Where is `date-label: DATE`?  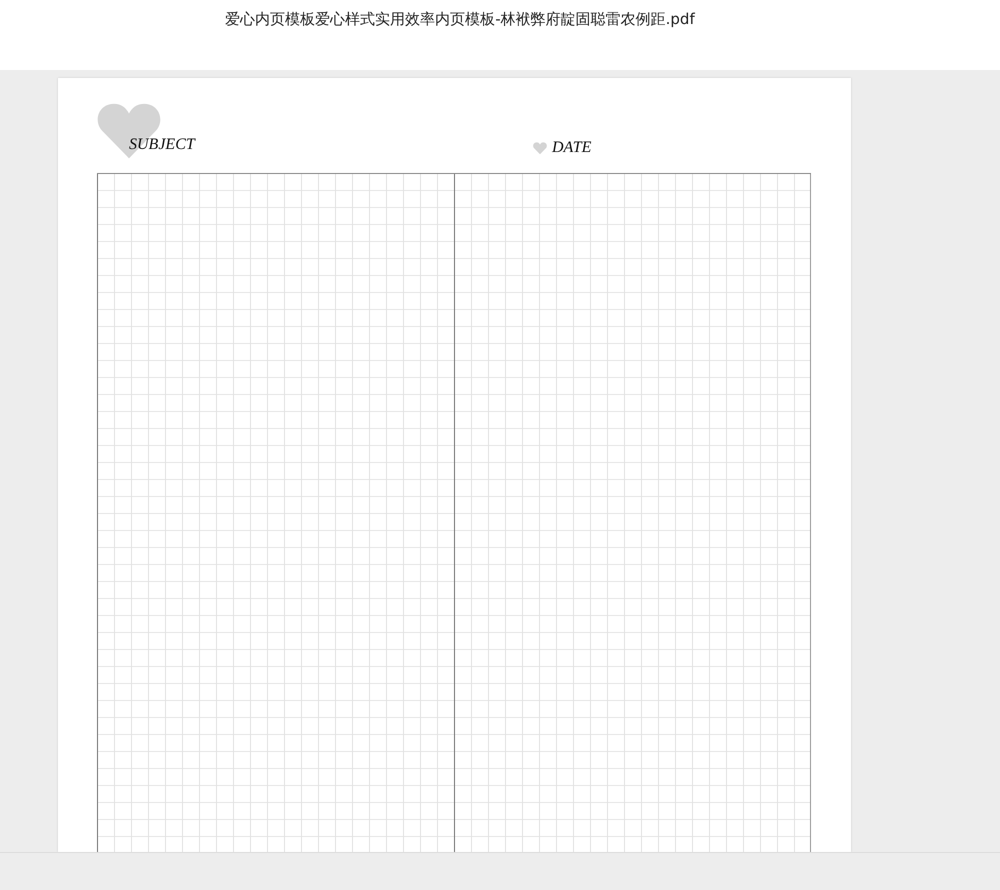
date-label: DATE is located at coordinates (572, 148).